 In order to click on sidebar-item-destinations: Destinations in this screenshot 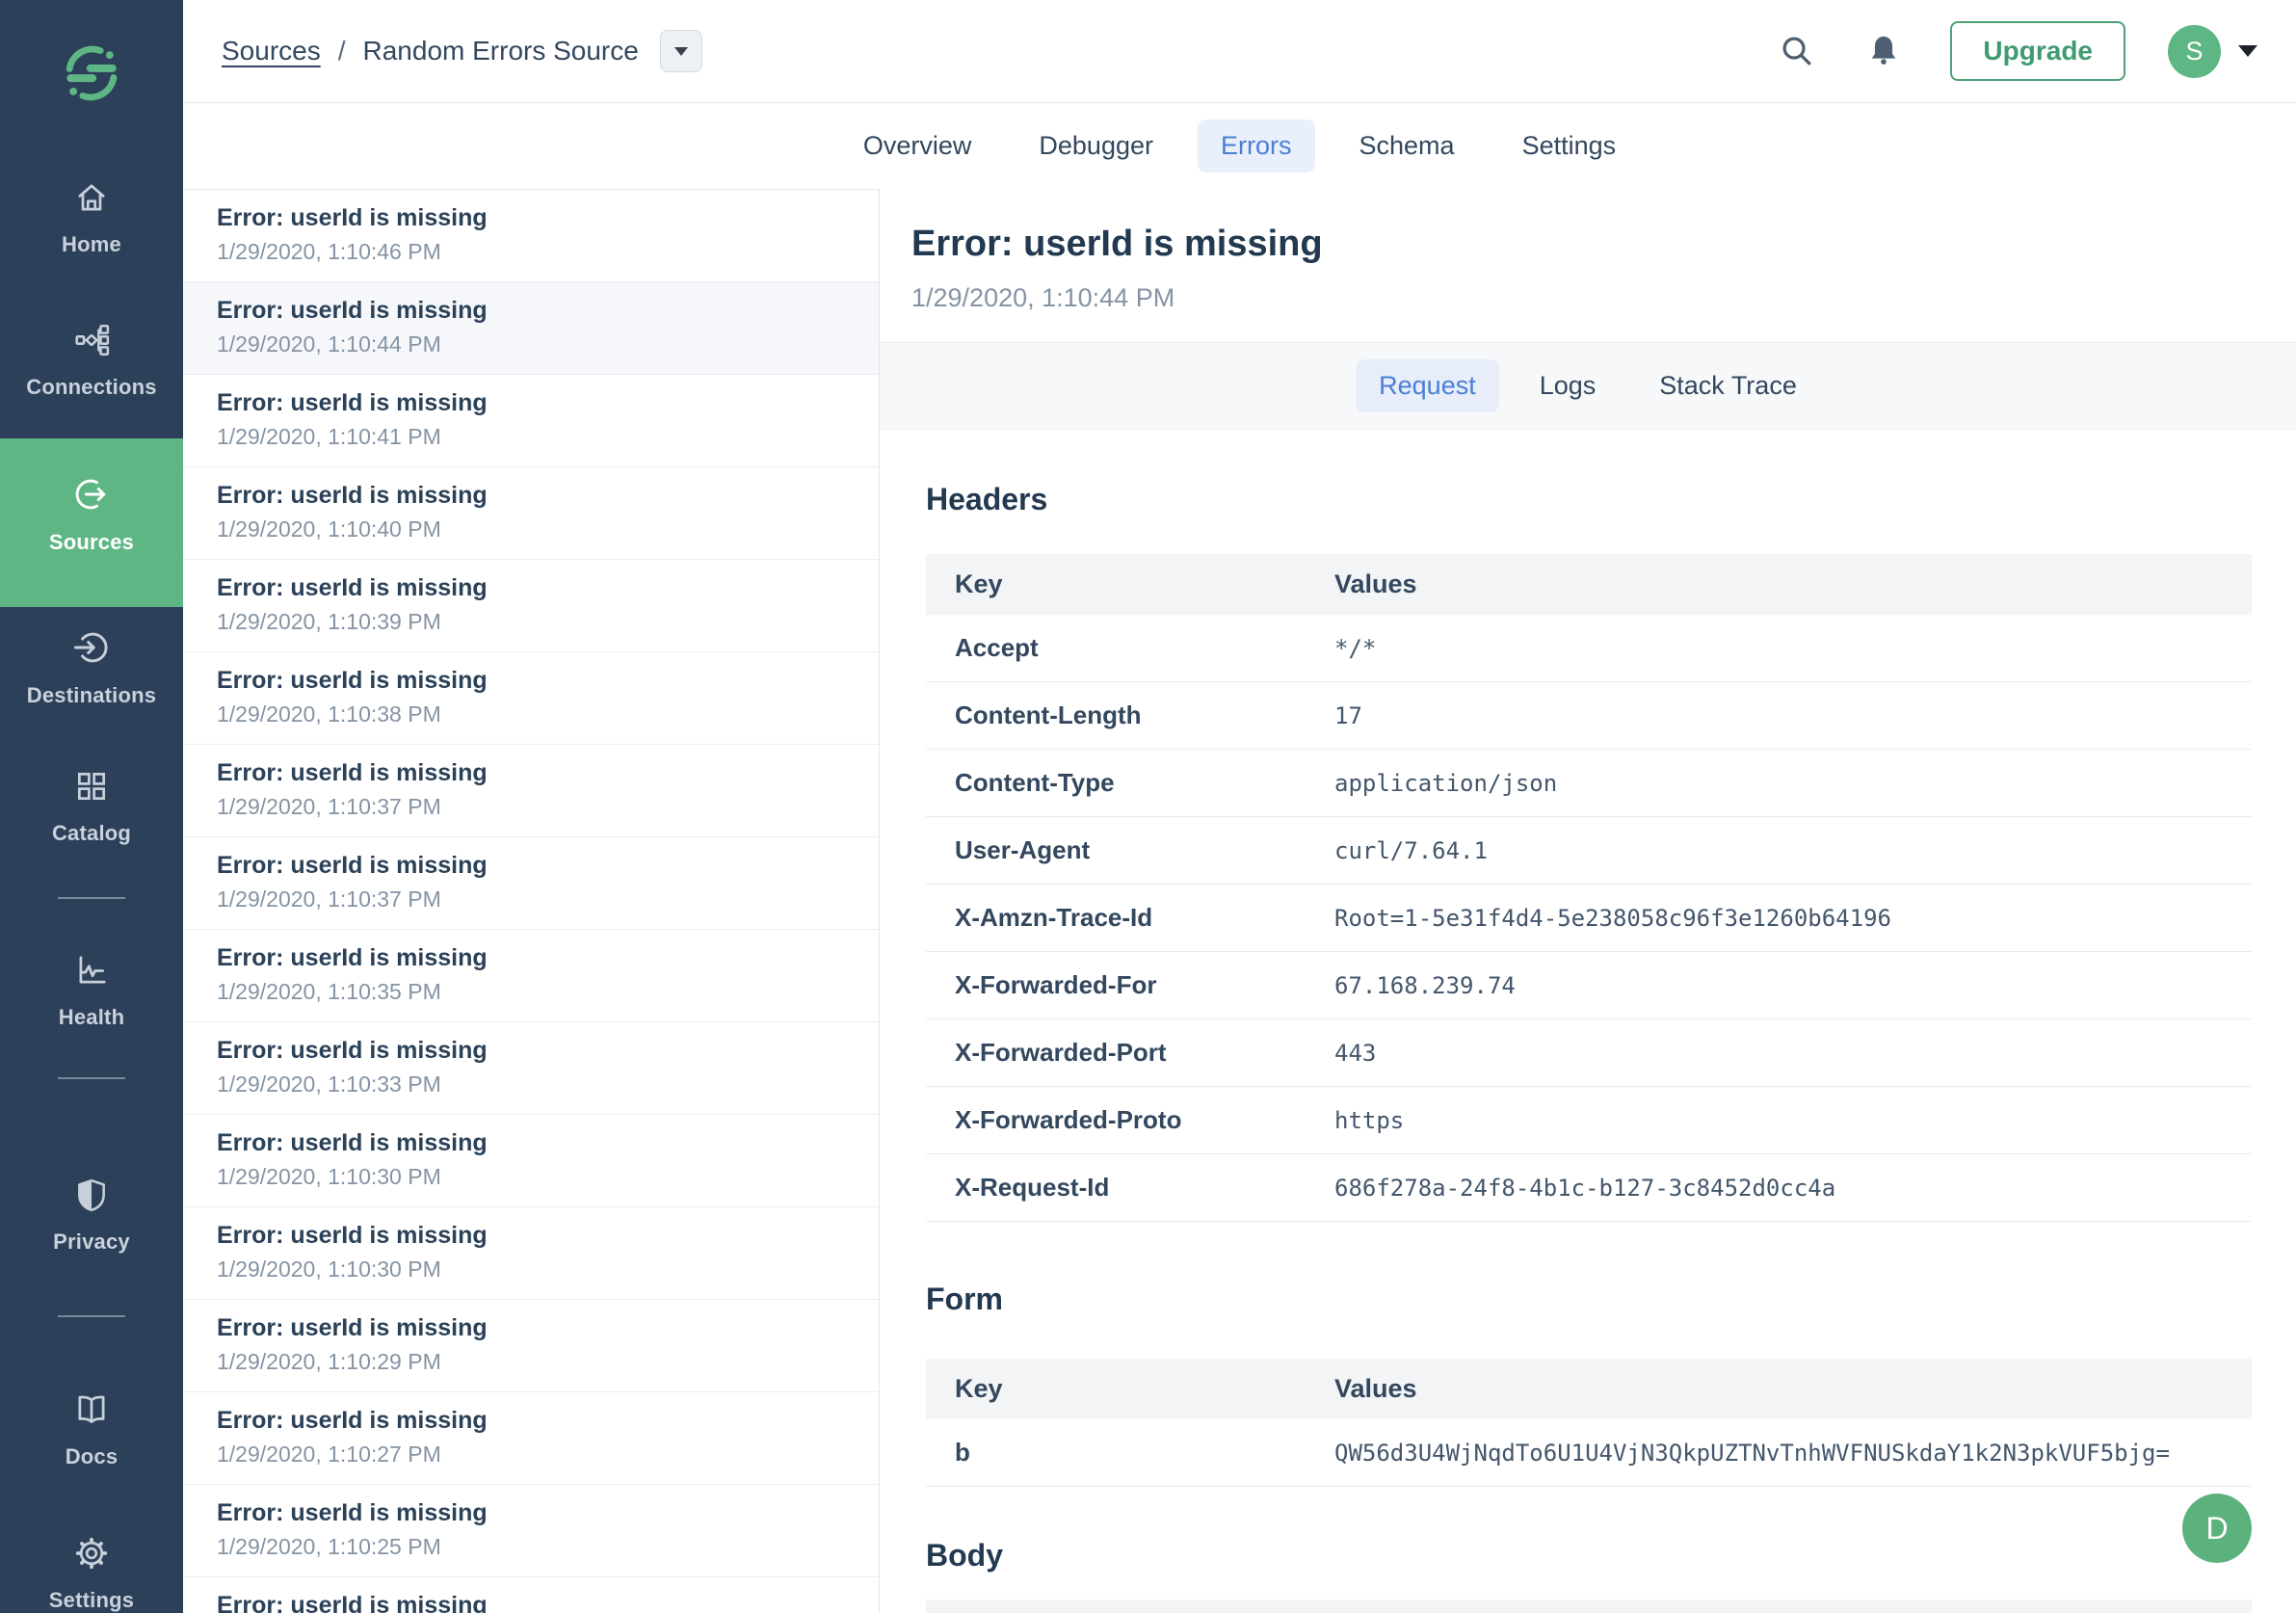, I will do `click(91, 668)`.